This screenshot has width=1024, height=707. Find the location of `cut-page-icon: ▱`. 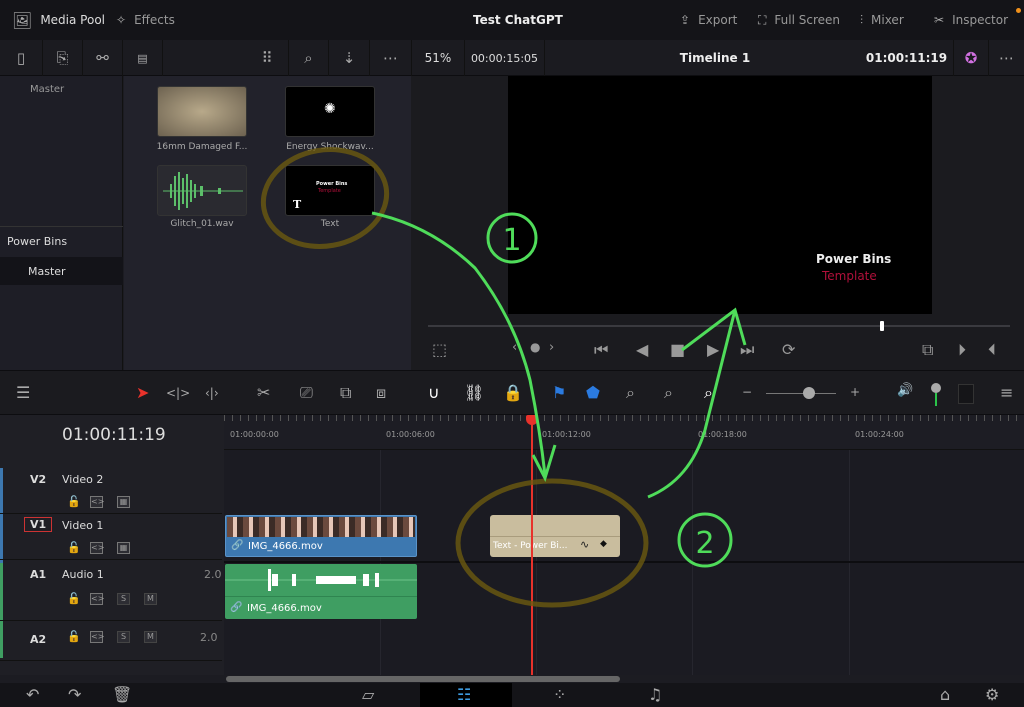

cut-page-icon: ▱ is located at coordinates (368, 694).